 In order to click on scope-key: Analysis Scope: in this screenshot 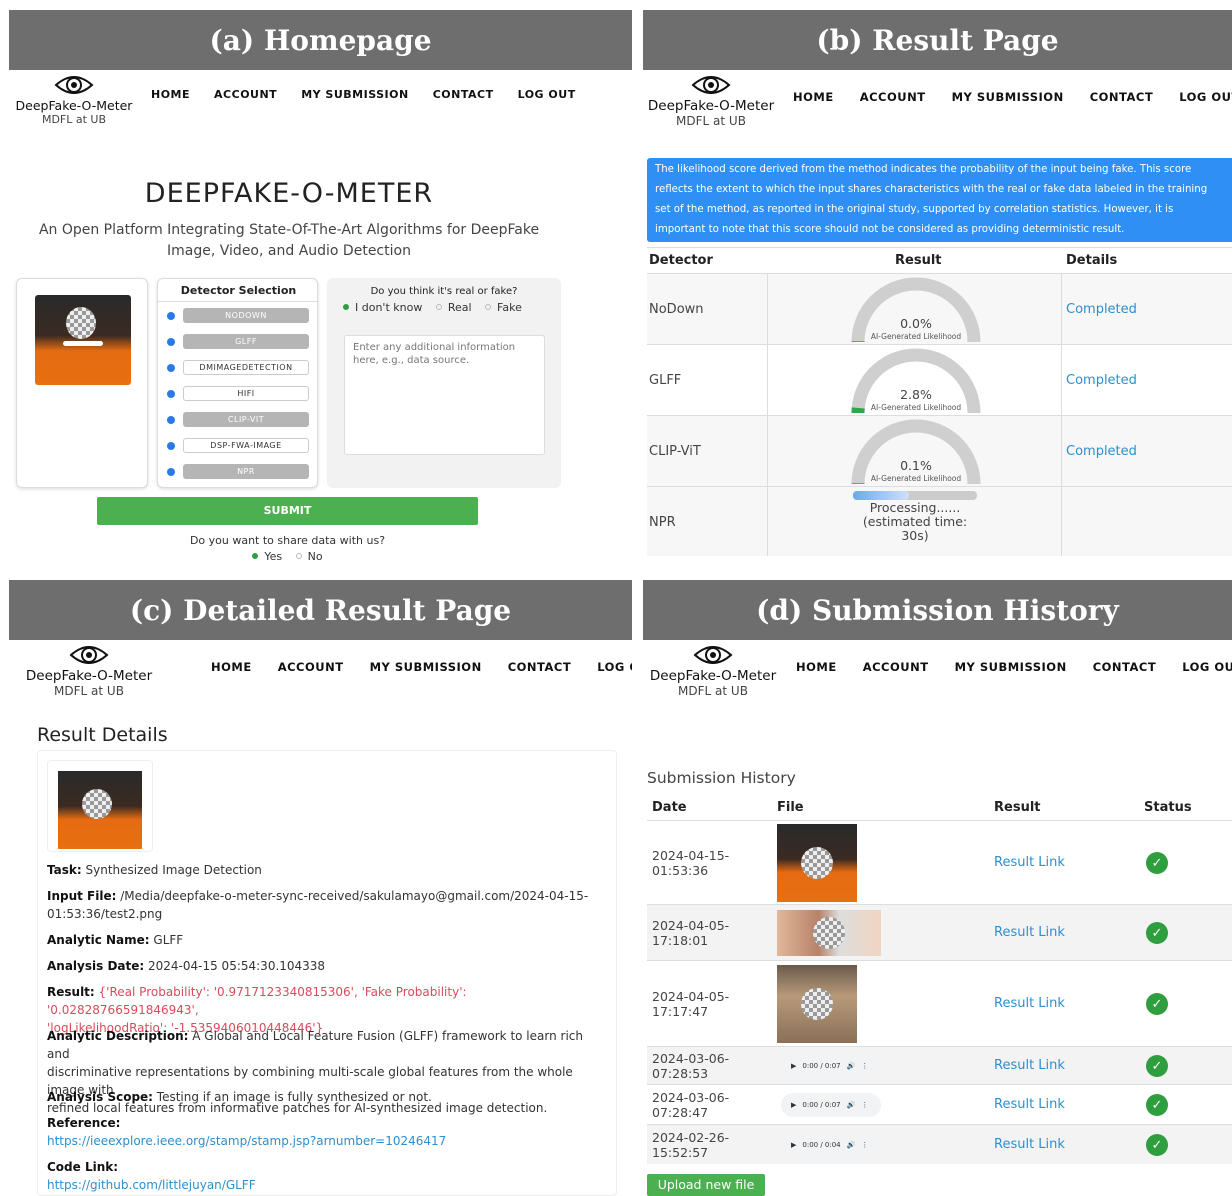, I will do `click(100, 1097)`.